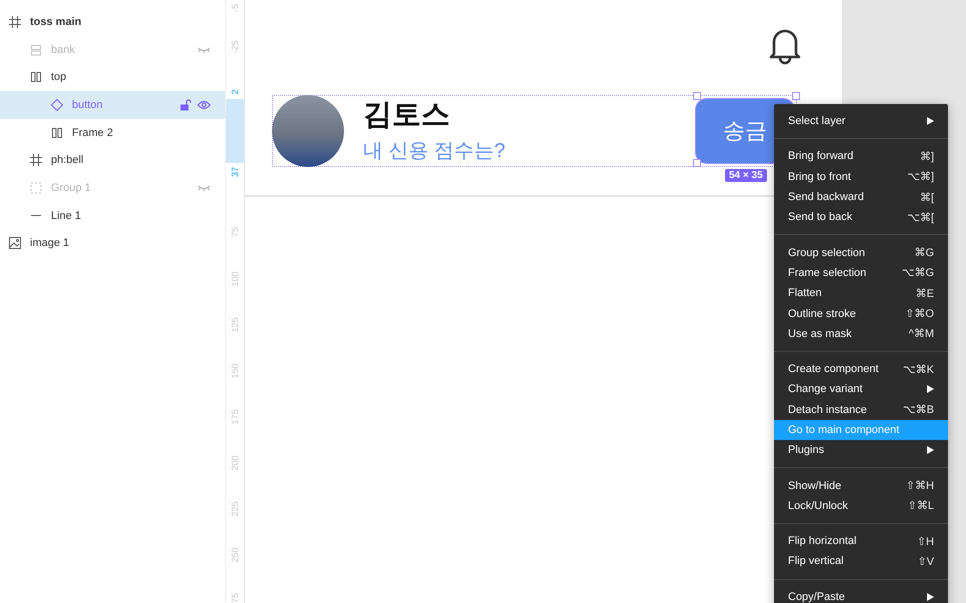 The height and width of the screenshot is (603, 966). What do you see at coordinates (861, 273) in the screenshot?
I see `menu-item: Frame selection ⌥⌘G` at bounding box center [861, 273].